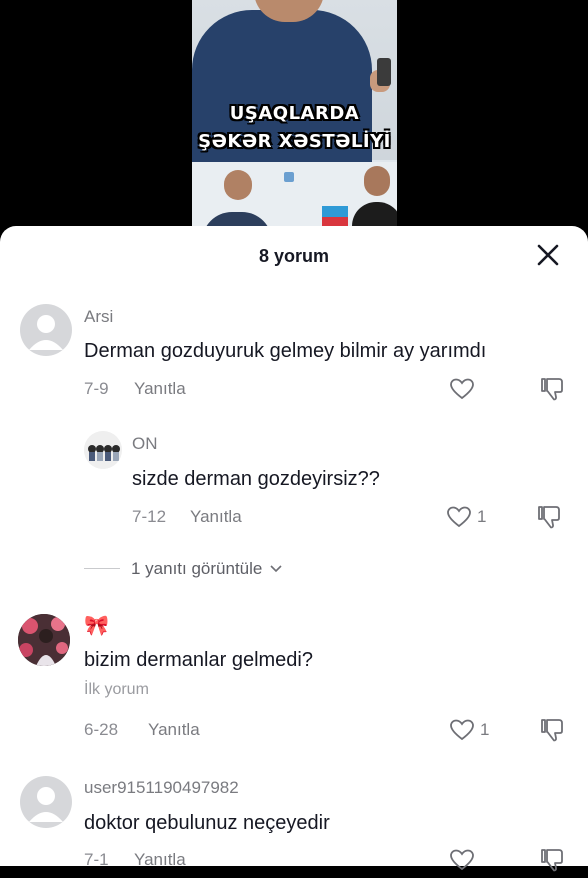 The width and height of the screenshot is (588, 878). I want to click on group-avatar-icon, so click(103, 450).